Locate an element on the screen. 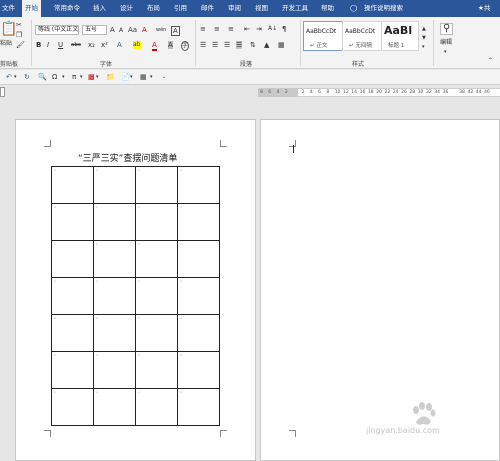 The width and height of the screenshot is (500, 461). phonetic-guide-icon: wén is located at coordinates (161, 30).